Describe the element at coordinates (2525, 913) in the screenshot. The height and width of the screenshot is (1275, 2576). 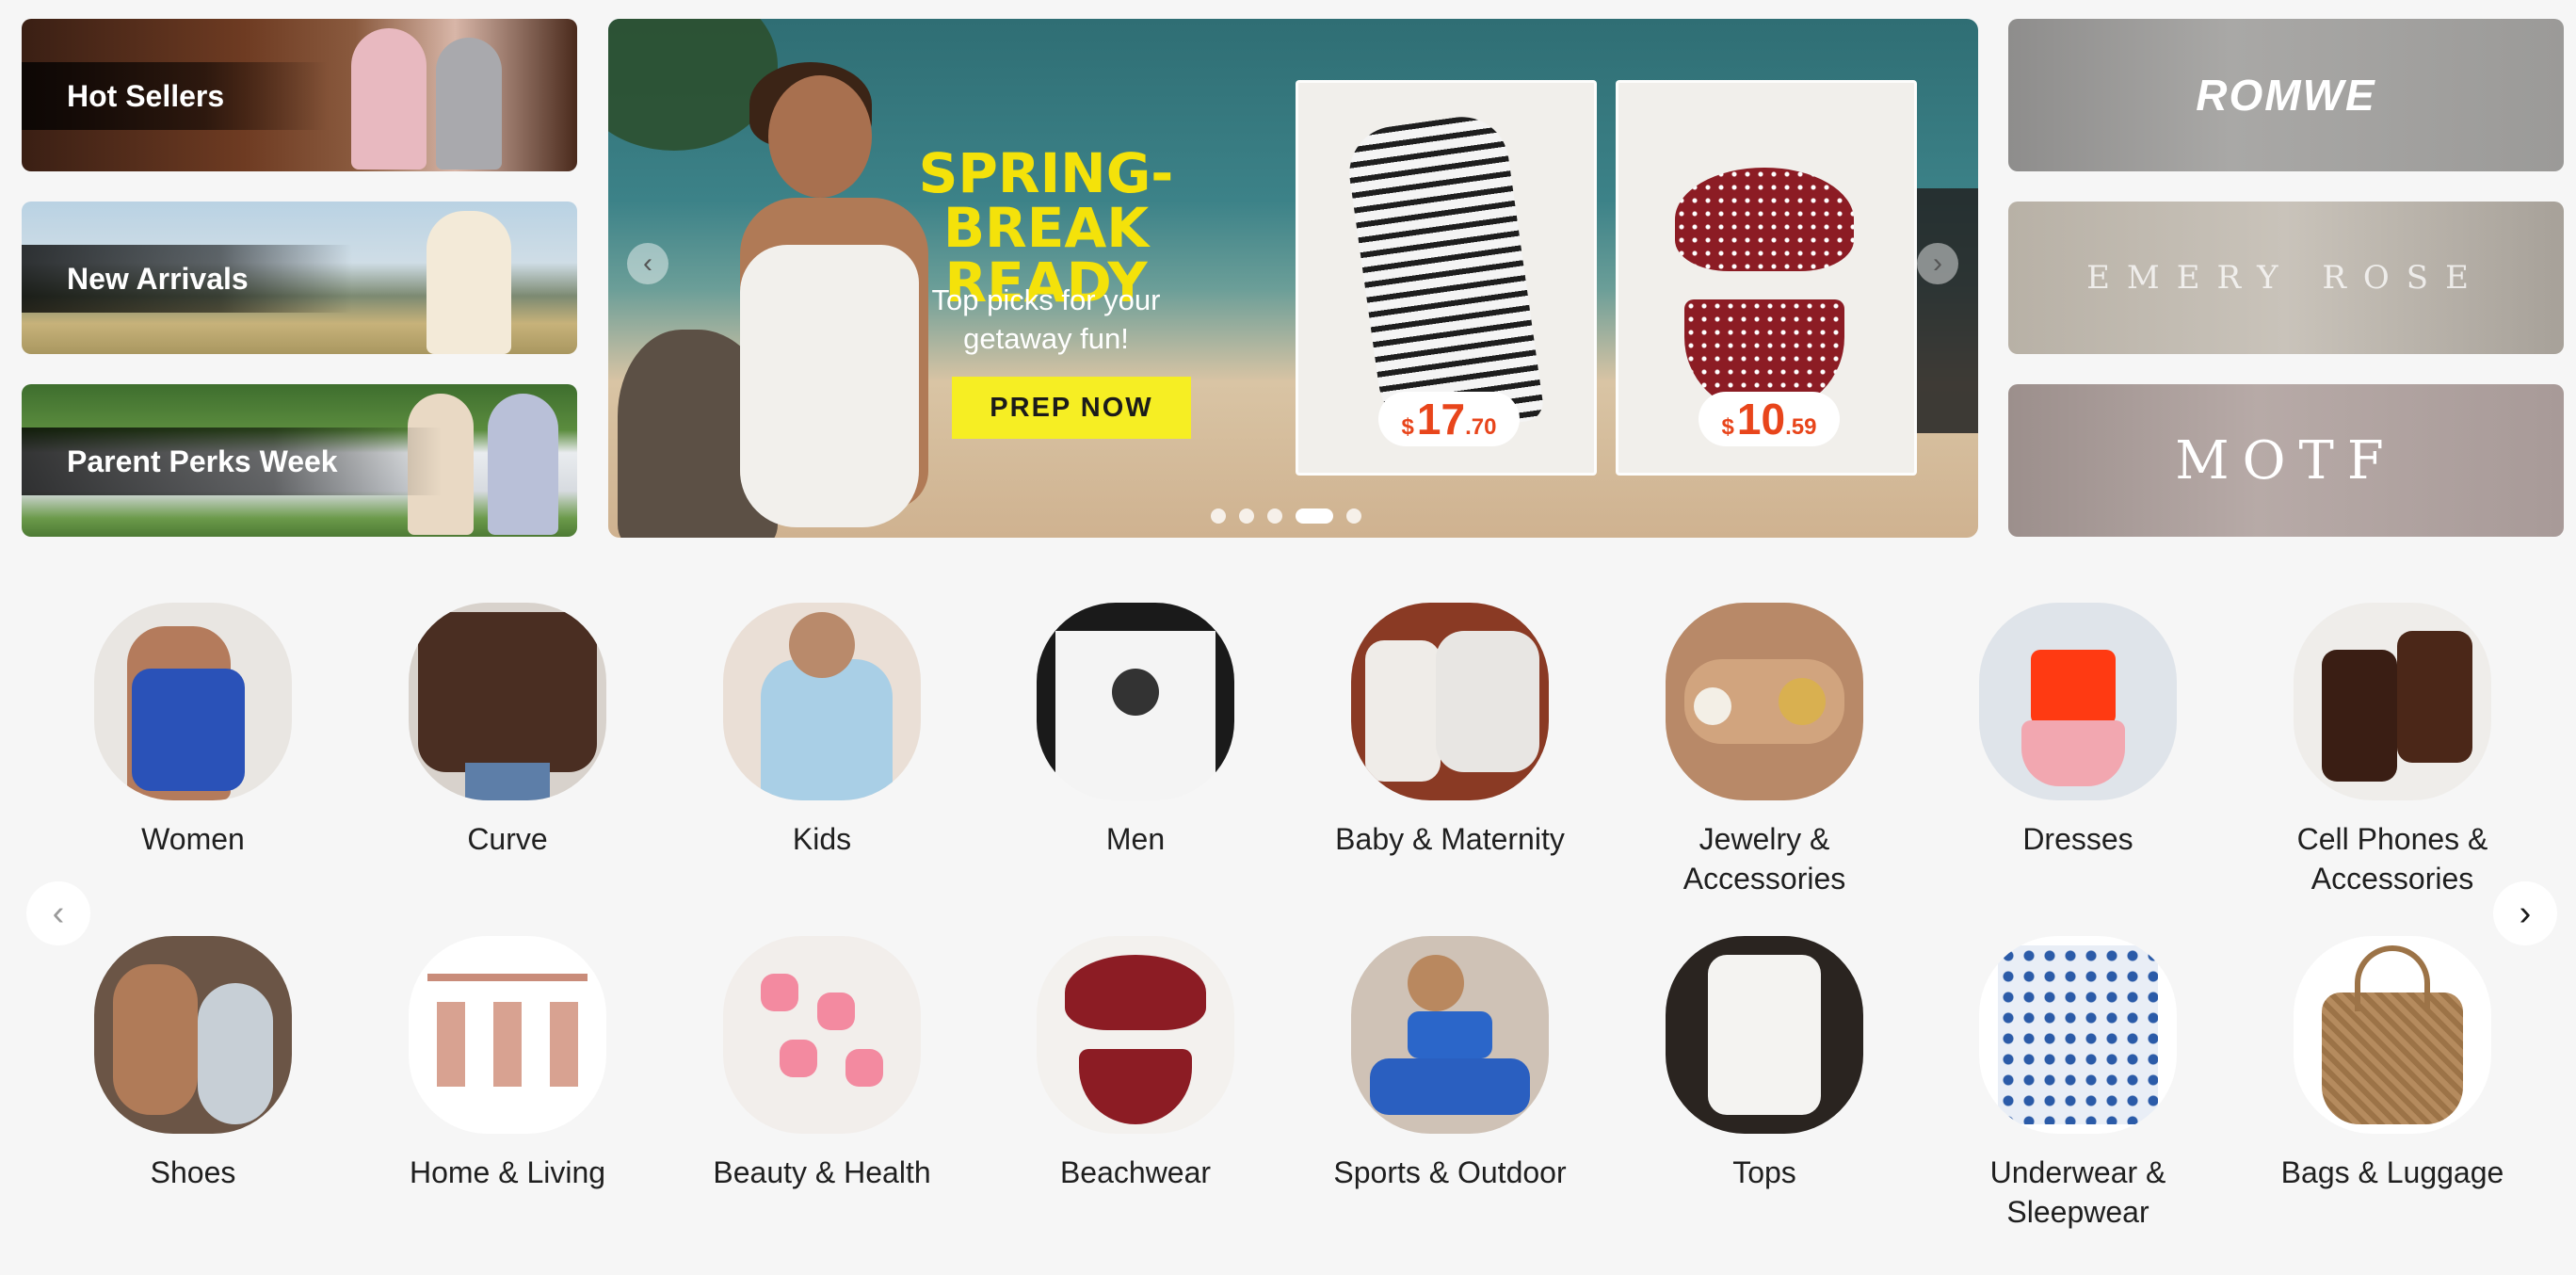
I see `category-next-arrow: ›` at that location.